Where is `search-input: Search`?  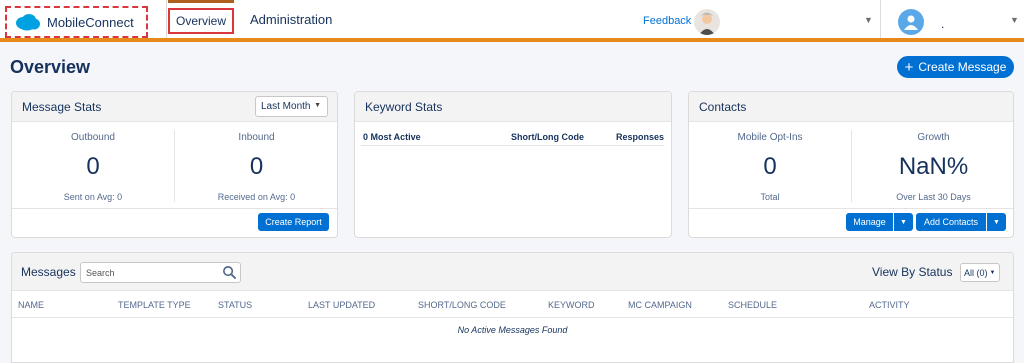 search-input: Search is located at coordinates (160, 272).